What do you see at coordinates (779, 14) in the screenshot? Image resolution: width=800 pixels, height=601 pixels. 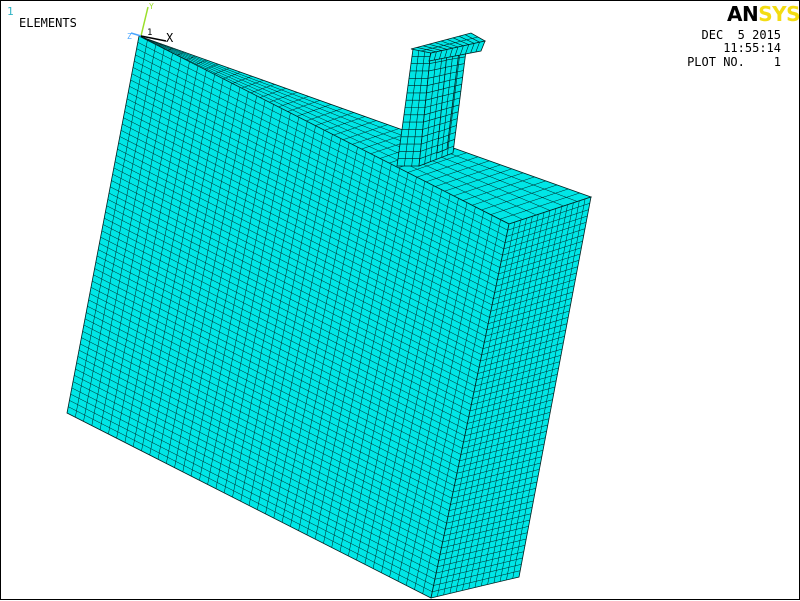 I see `logo-accent-text: SYS` at bounding box center [779, 14].